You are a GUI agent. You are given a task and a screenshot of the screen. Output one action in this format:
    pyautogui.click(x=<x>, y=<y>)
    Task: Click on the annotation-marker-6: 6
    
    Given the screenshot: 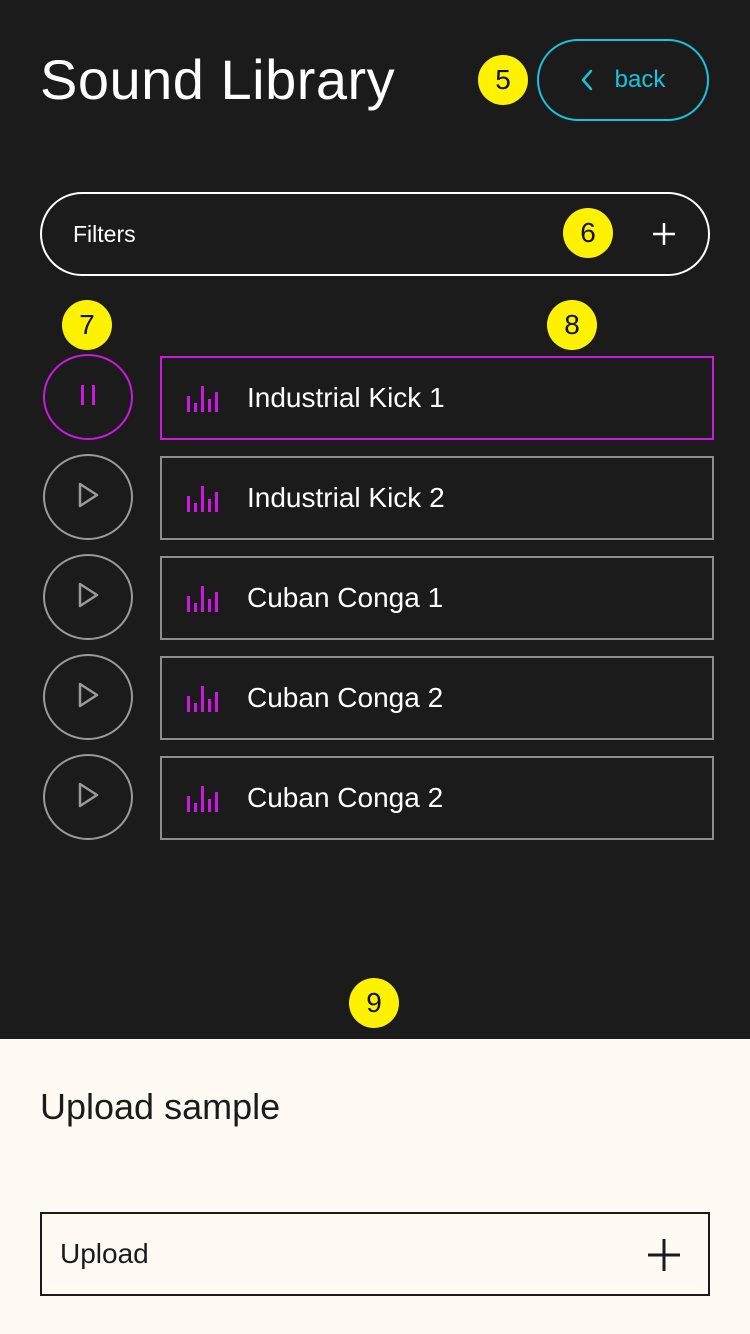 What is the action you would take?
    pyautogui.click(x=588, y=233)
    